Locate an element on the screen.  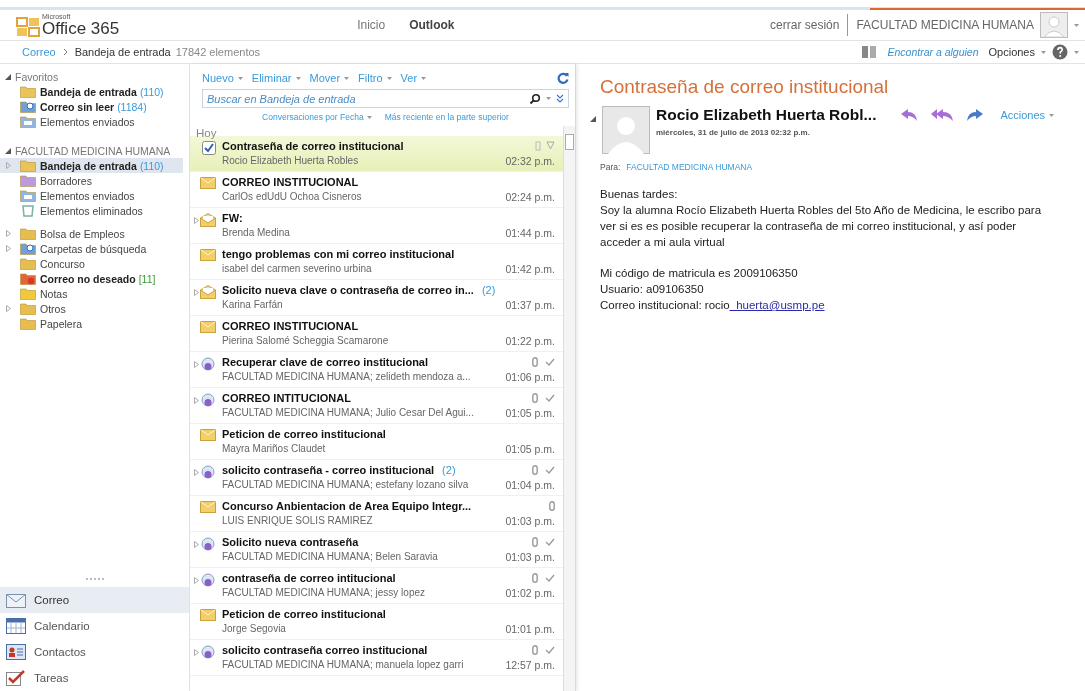
help-icon is located at coordinates (1060, 52).